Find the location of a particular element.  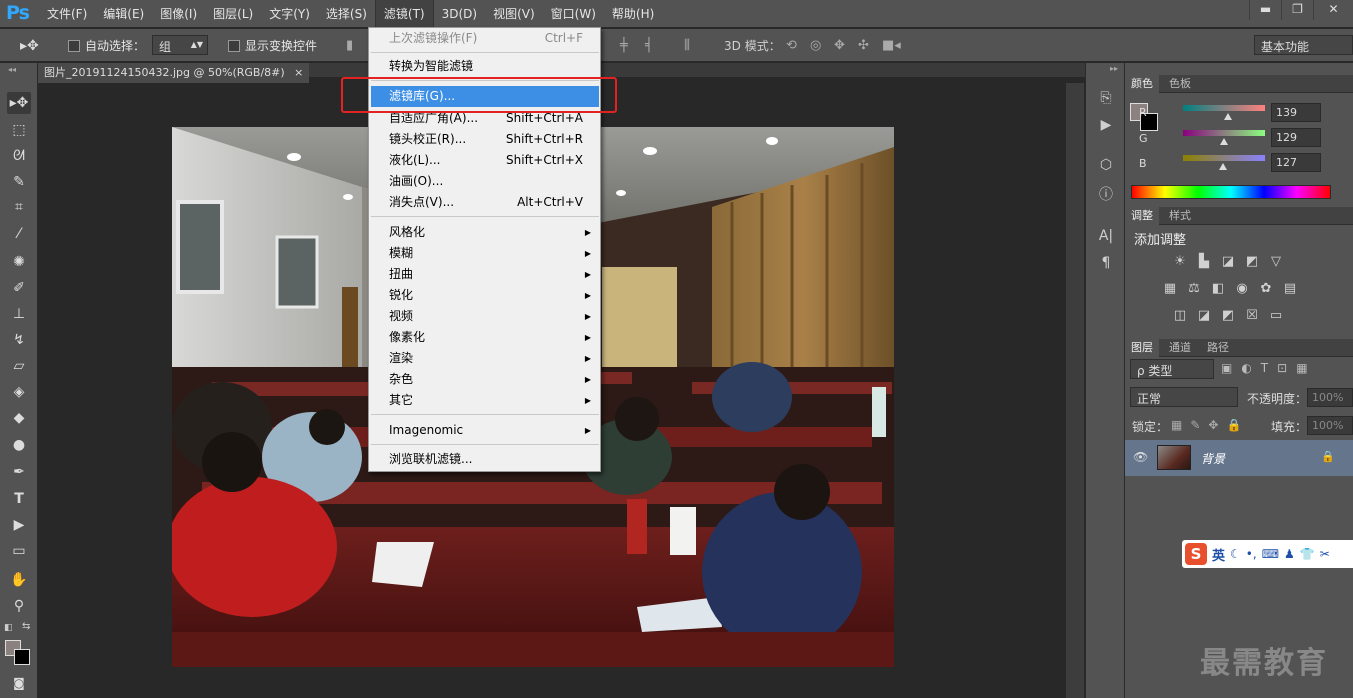

b-slider is located at coordinates (1224, 158).